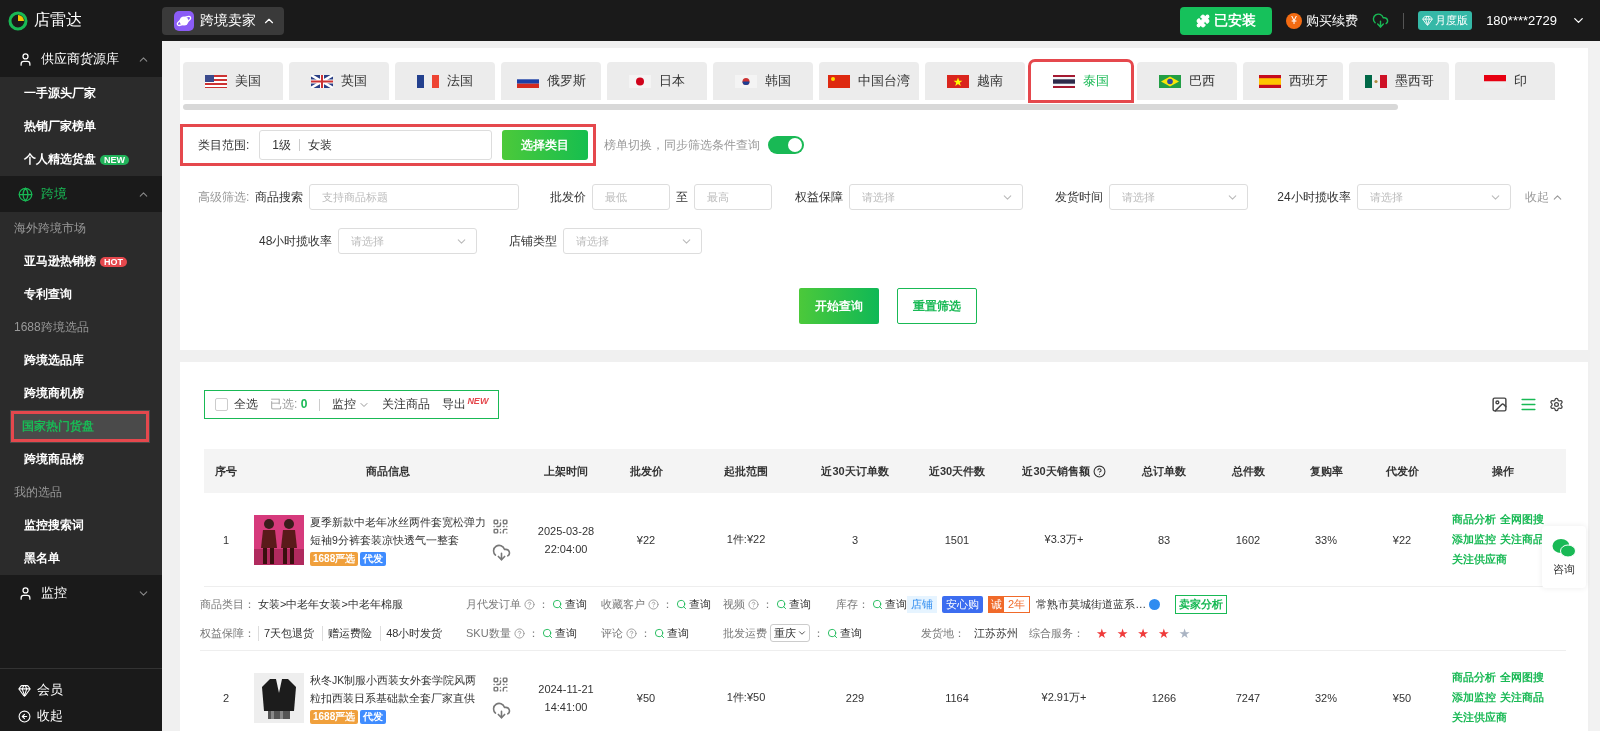  I want to click on table-cell: 83, so click(1164, 539).